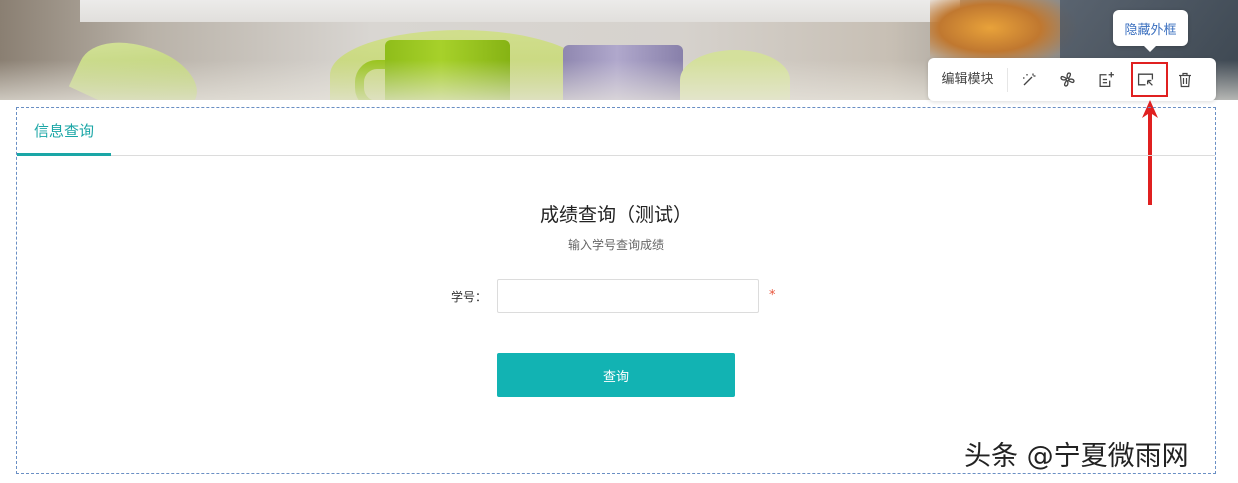 This screenshot has height=483, width=1238. Describe the element at coordinates (1184, 79) in the screenshot. I see `trash-icon` at that location.